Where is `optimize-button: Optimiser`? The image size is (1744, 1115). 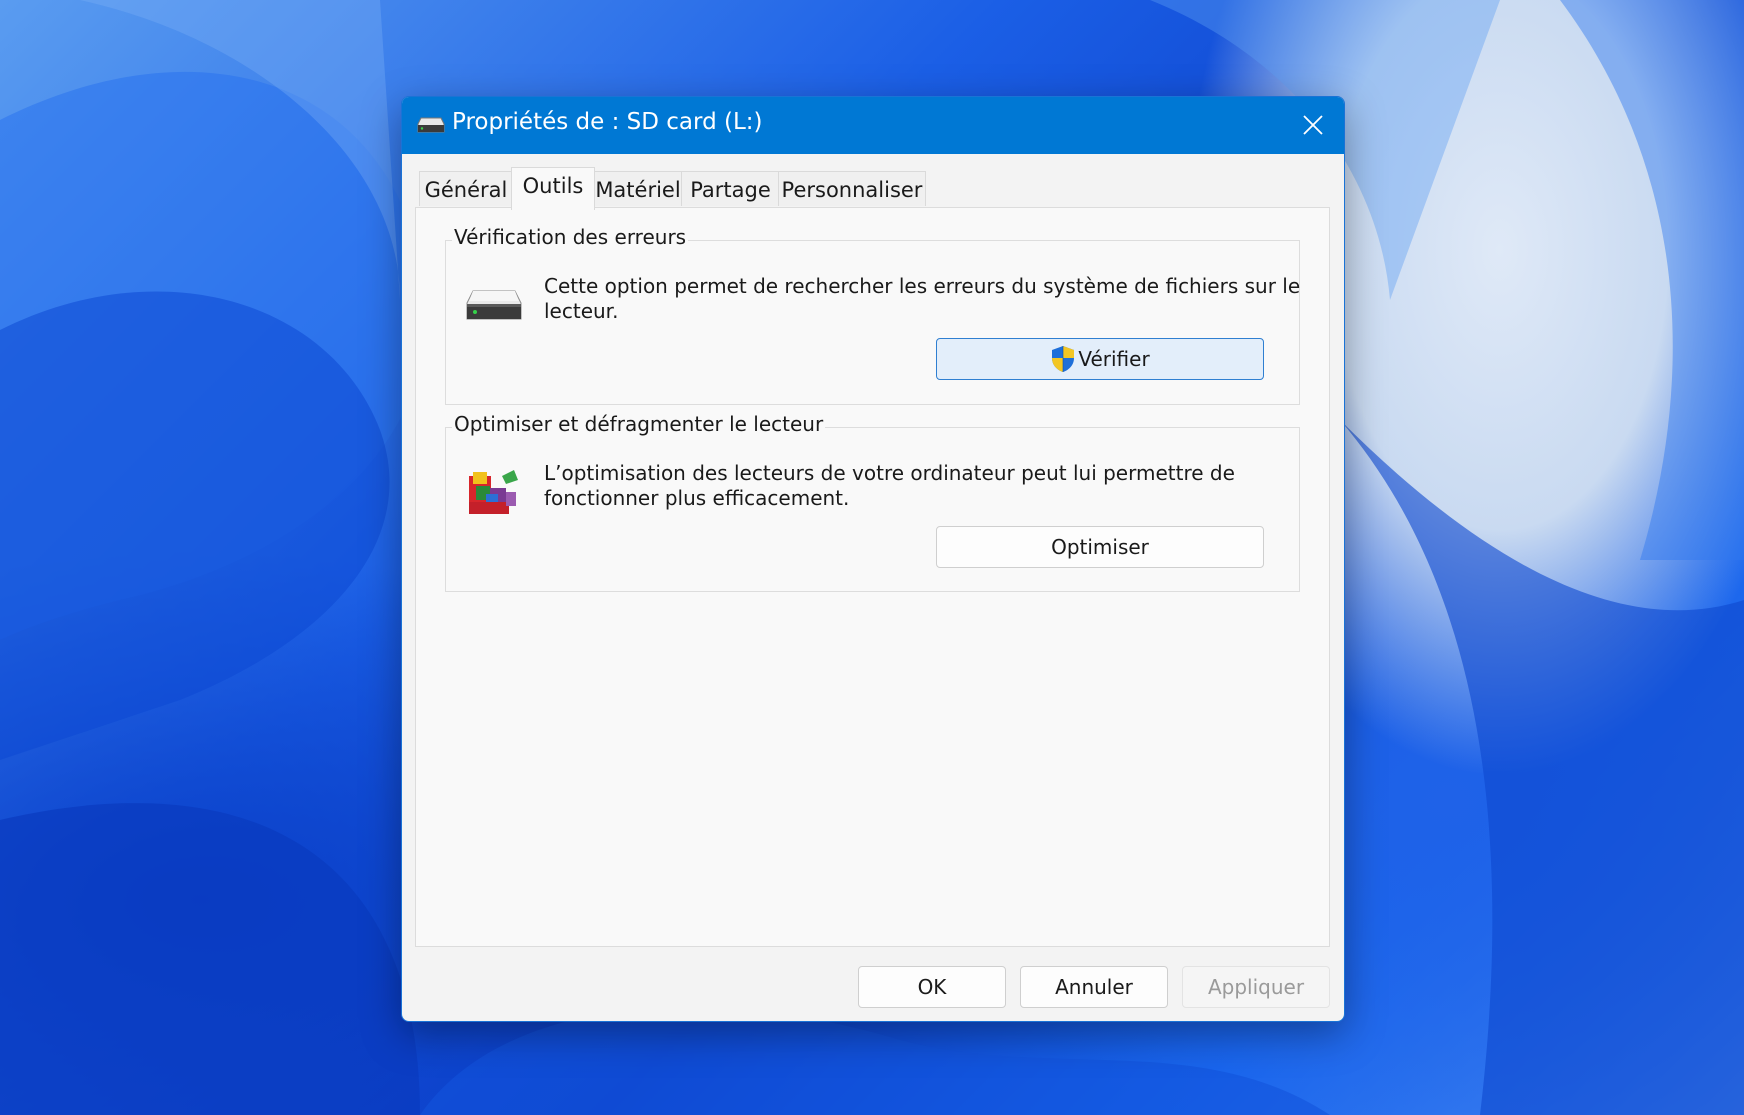
optimize-button: Optimiser is located at coordinates (1100, 547).